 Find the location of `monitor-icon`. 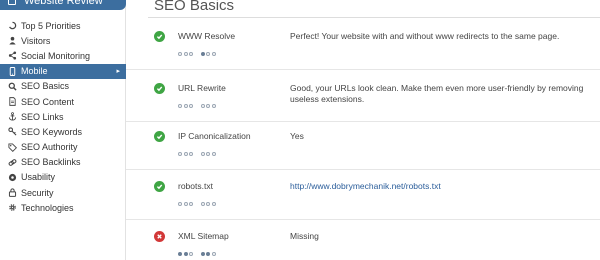

monitor-icon is located at coordinates (12, 2).